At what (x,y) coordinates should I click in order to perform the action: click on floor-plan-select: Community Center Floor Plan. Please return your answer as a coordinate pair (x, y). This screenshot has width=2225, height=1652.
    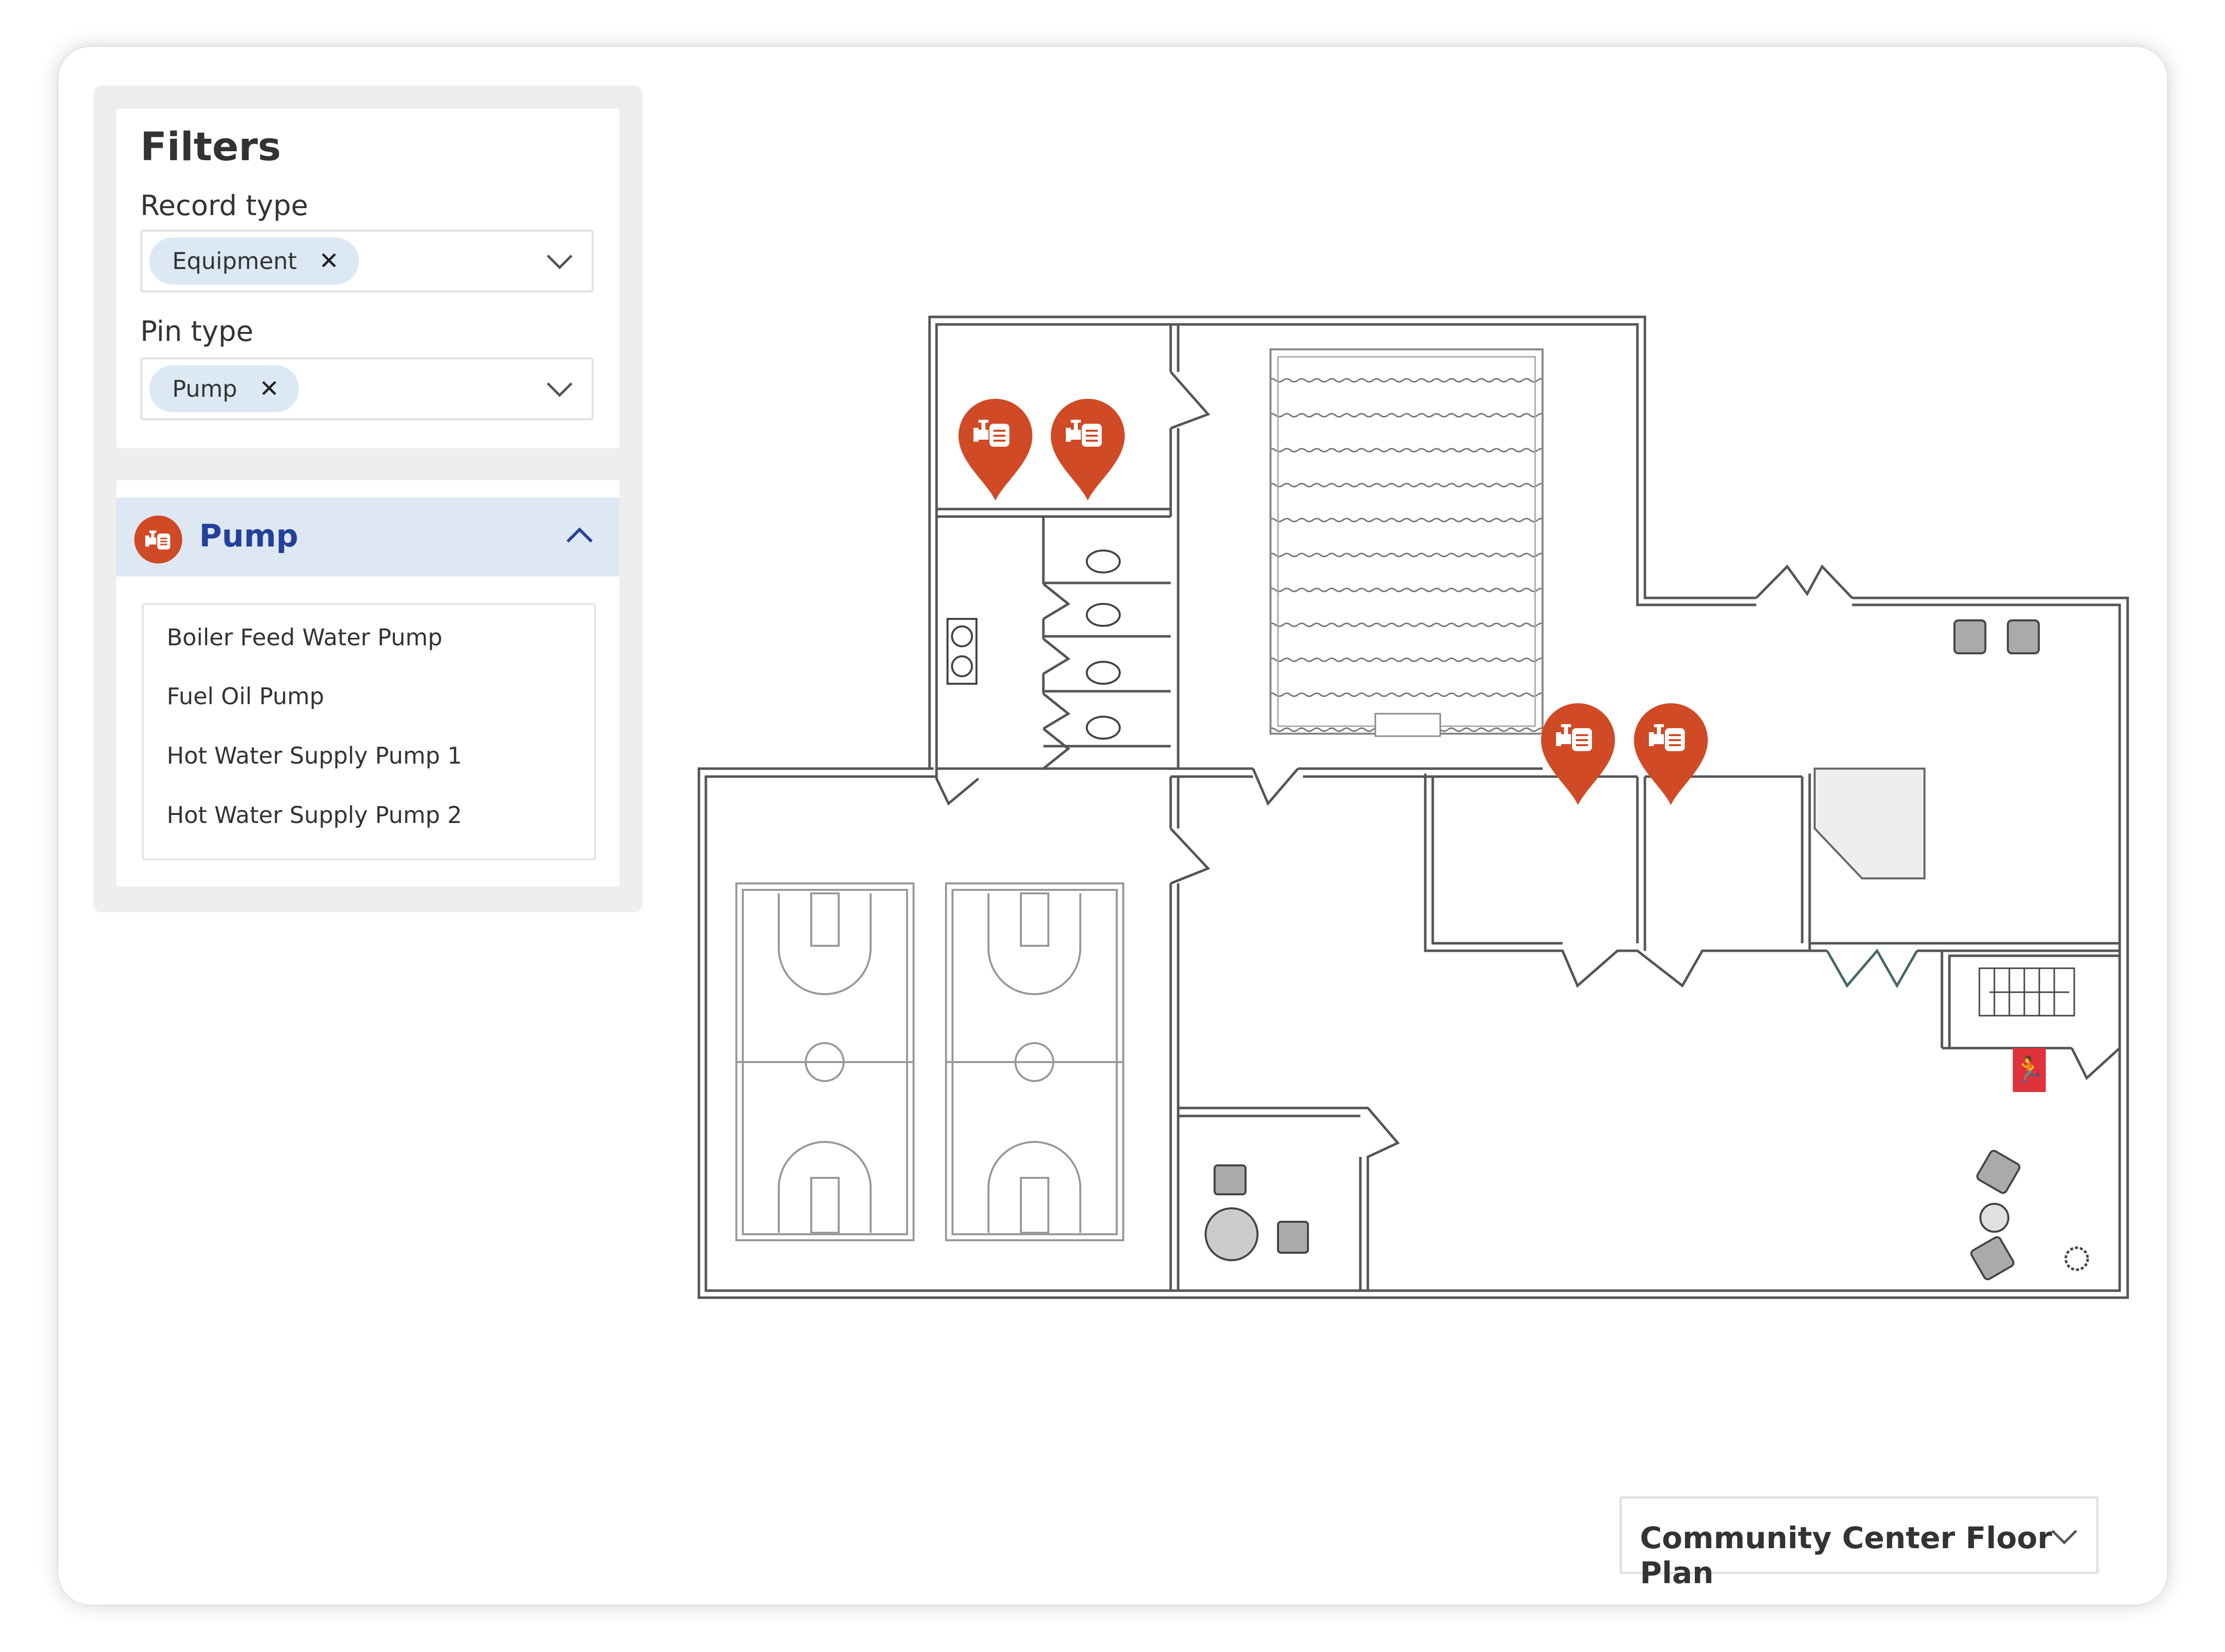
    Looking at the image, I should click on (1859, 1543).